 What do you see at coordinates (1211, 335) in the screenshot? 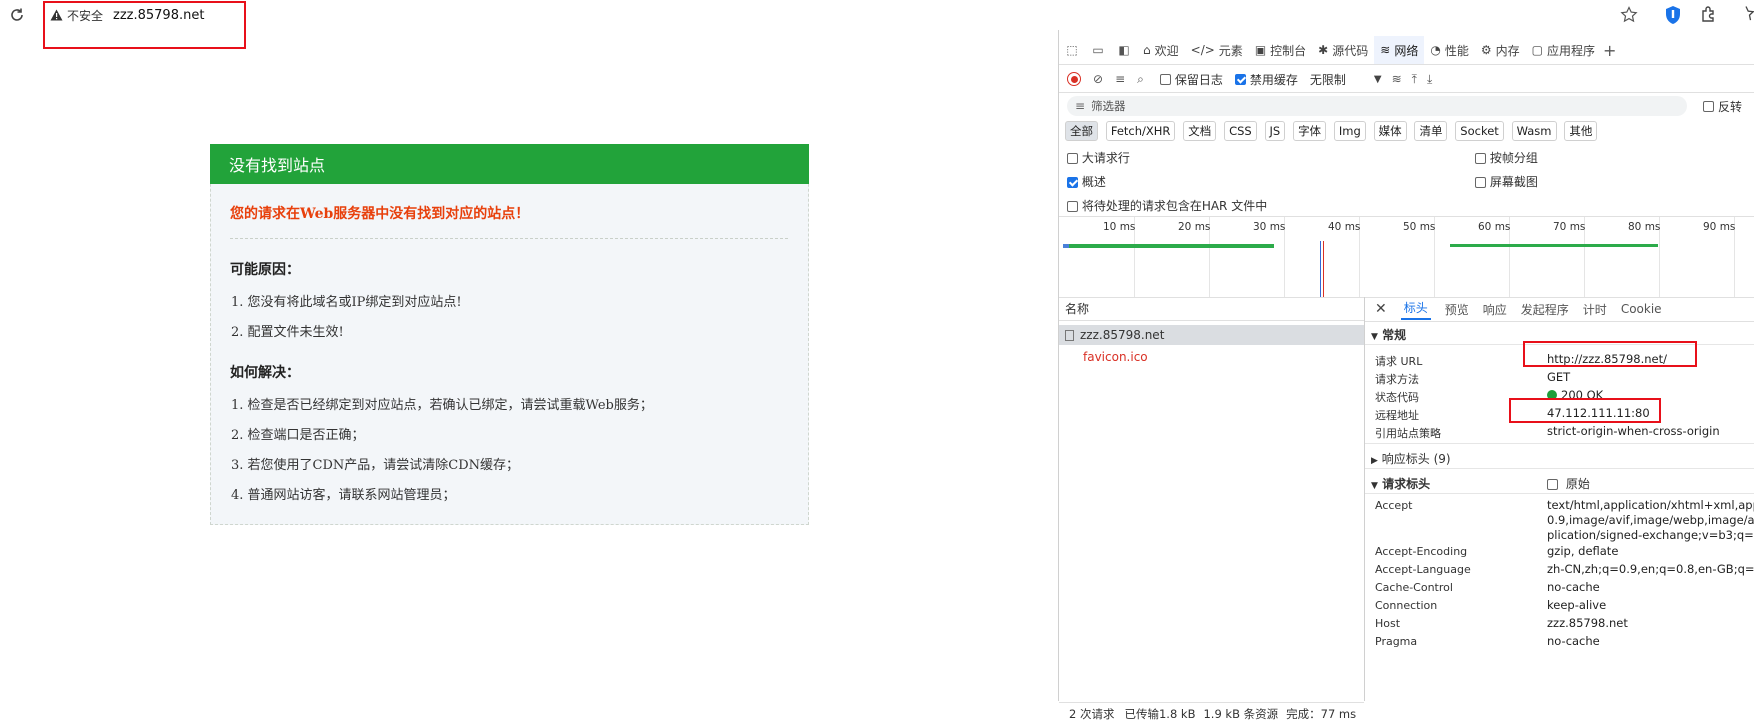
I see `request-row-selected: zzz.85798.net` at bounding box center [1211, 335].